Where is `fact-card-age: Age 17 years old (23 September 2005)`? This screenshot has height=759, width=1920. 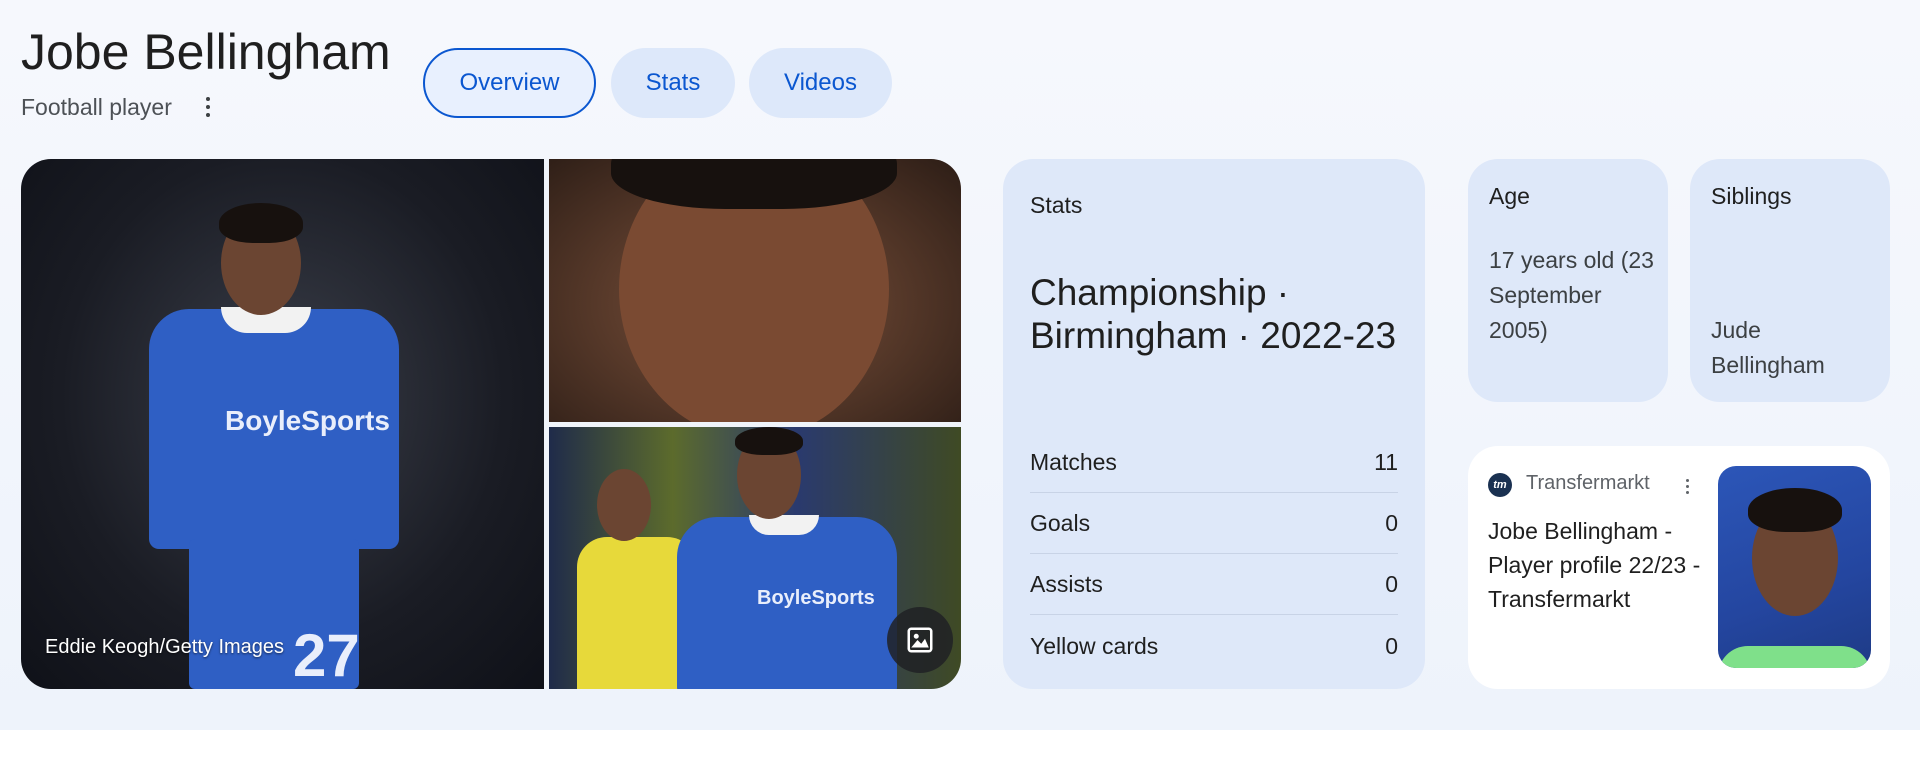
fact-card-age: Age 17 years old (23 September 2005) is located at coordinates (1568, 280).